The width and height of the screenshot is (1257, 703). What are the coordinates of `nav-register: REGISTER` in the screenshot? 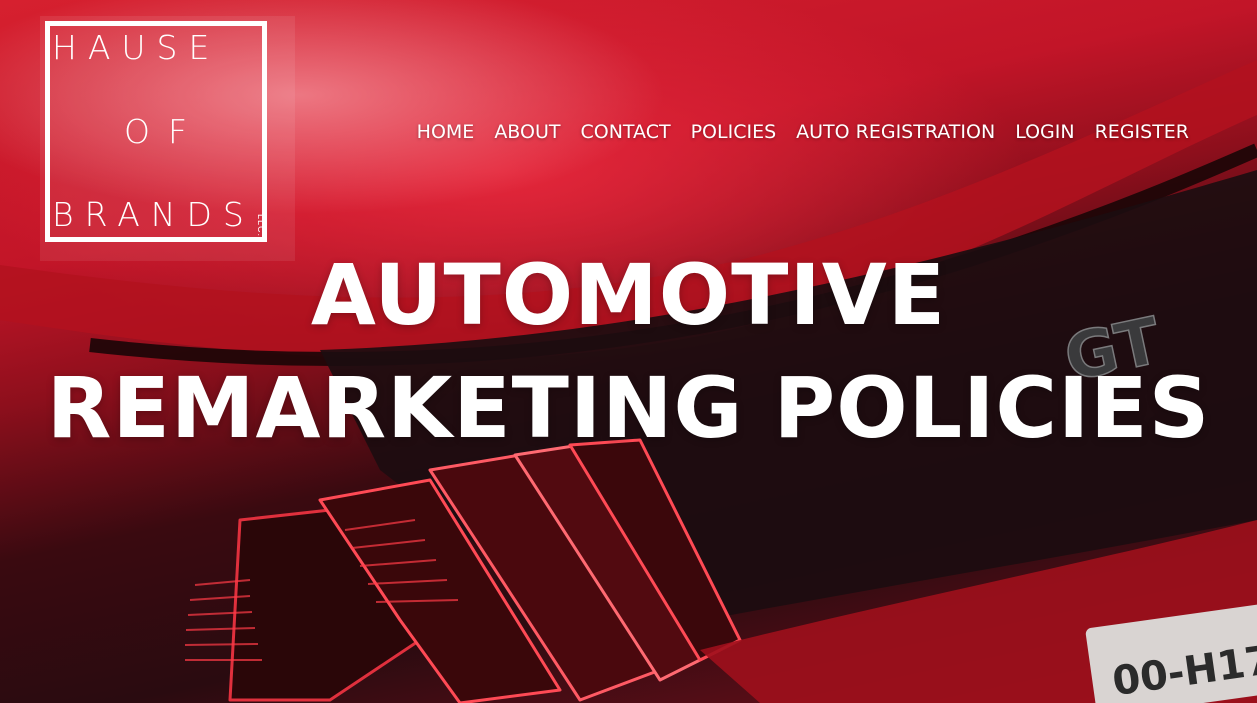 It's located at (1142, 132).